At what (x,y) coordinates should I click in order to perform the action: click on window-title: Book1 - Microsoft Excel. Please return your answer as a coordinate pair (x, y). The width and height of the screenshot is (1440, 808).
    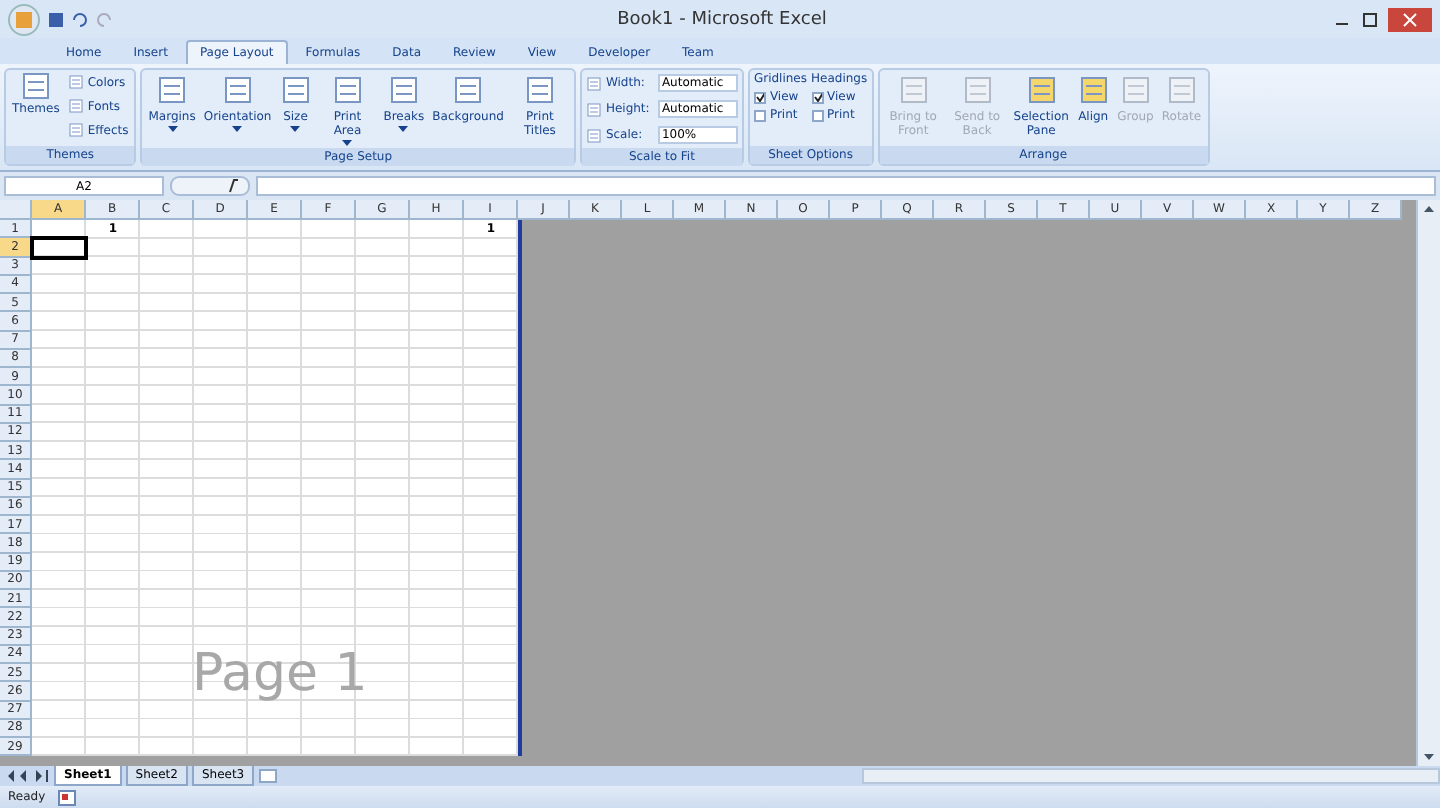
    Looking at the image, I should click on (722, 19).